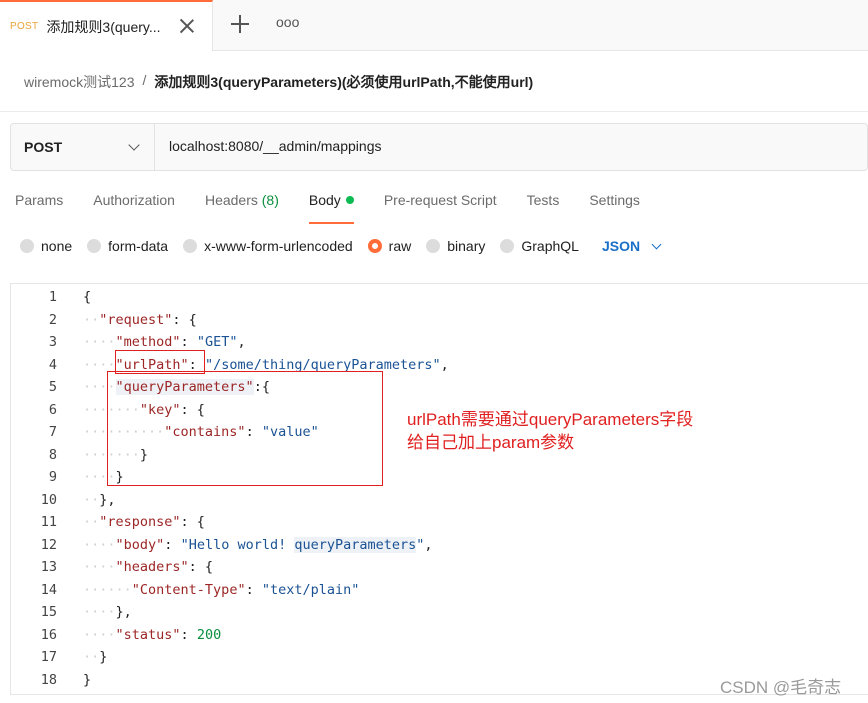  Describe the element at coordinates (245, 428) in the screenshot. I see `annotation-box-queryparameters` at that location.